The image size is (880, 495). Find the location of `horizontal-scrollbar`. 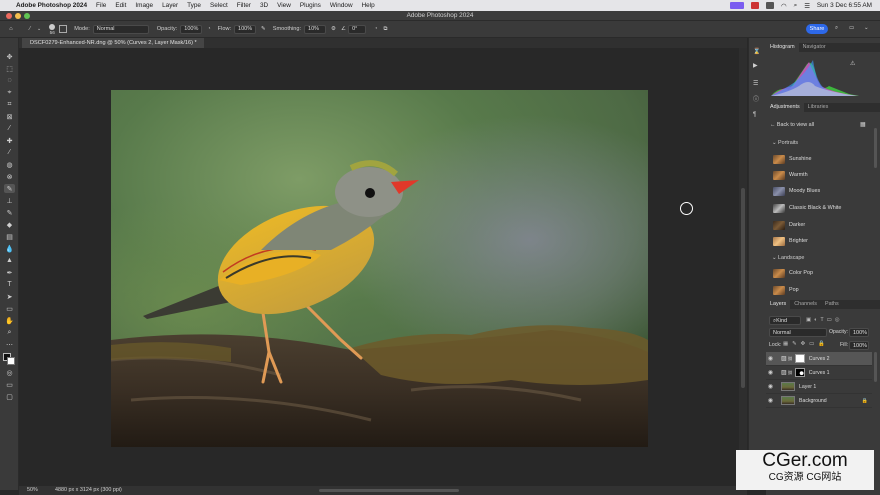

horizontal-scrollbar is located at coordinates (389, 490).